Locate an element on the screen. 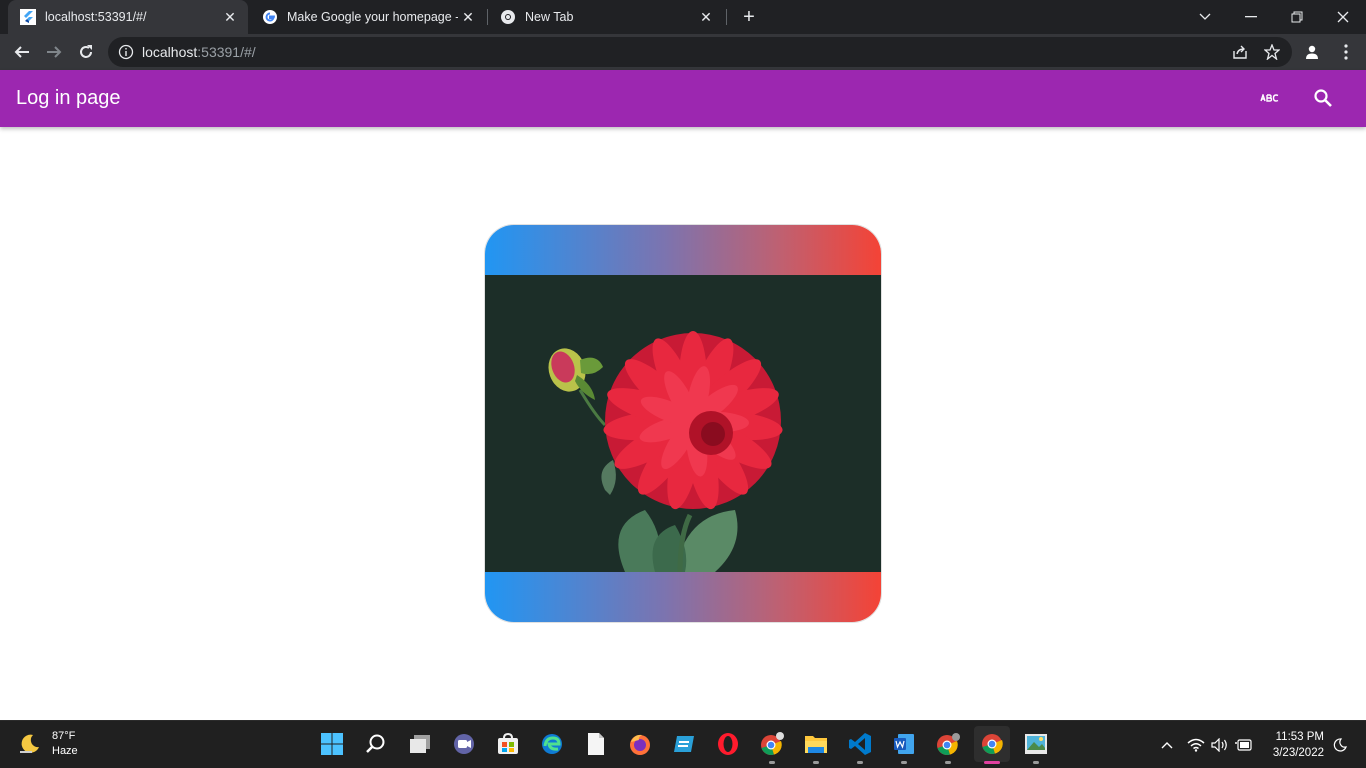 Image resolution: width=1366 pixels, height=768 pixels. profile-button is located at coordinates (1312, 52).